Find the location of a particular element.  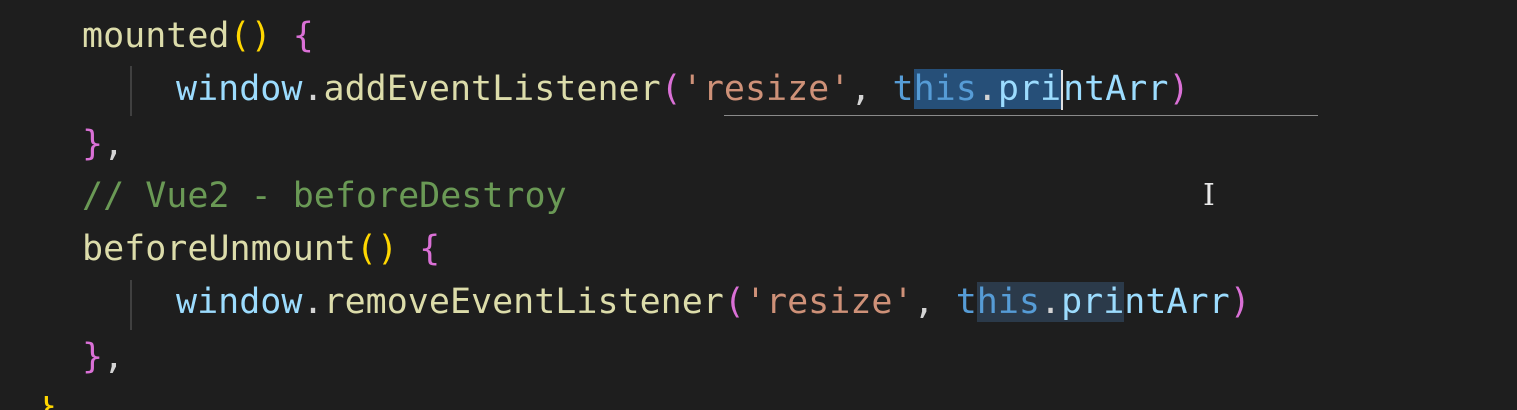

function-call: addEventListener is located at coordinates (492, 89).